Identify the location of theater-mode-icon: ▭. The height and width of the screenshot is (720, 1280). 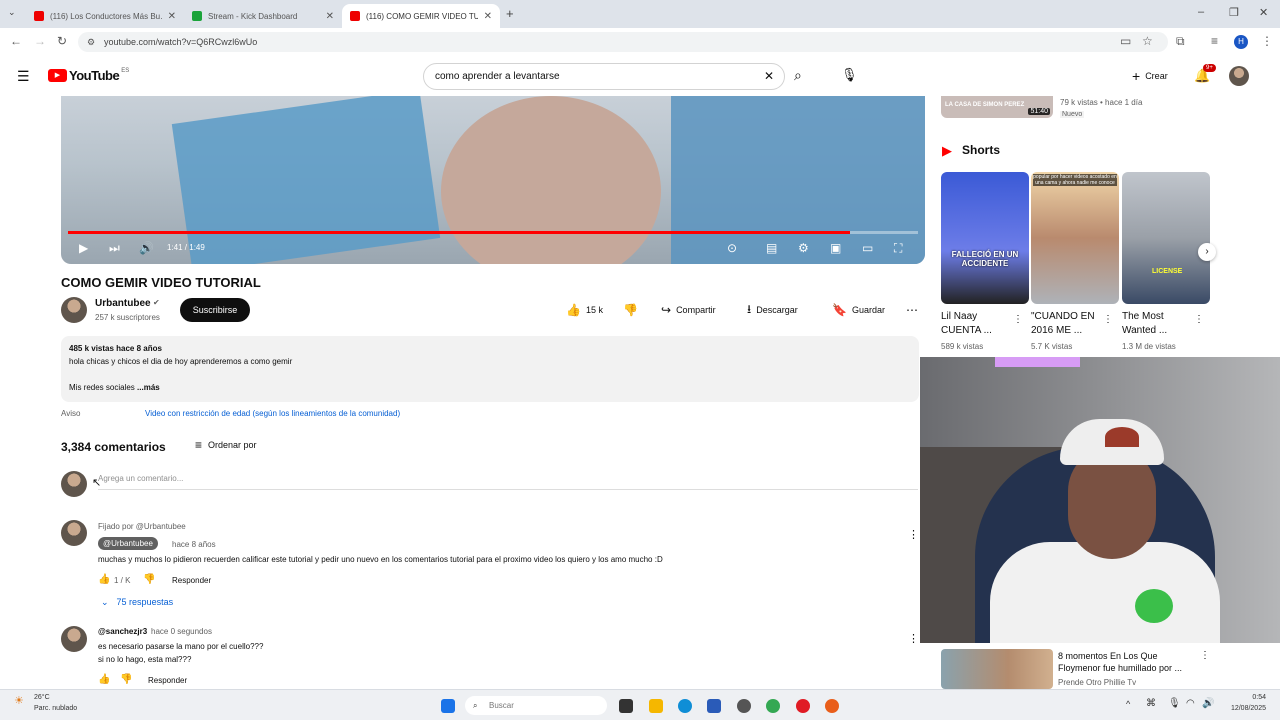
(867, 248).